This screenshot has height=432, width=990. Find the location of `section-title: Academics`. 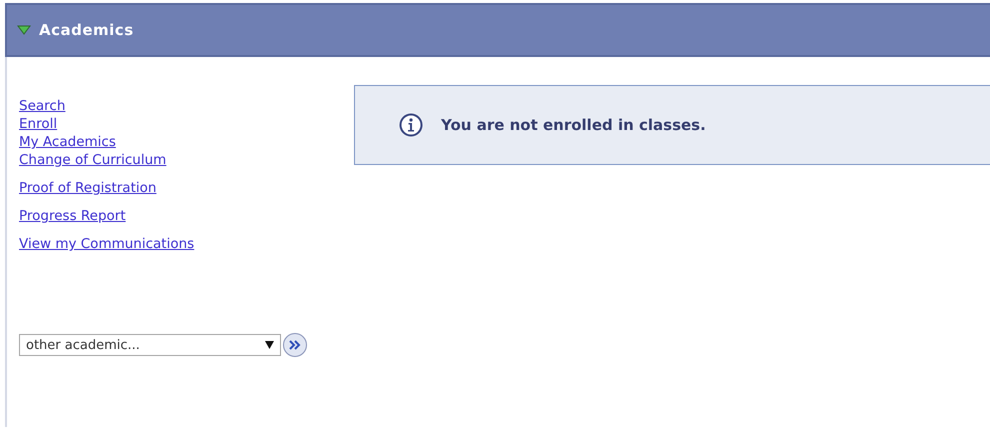

section-title: Academics is located at coordinates (86, 30).